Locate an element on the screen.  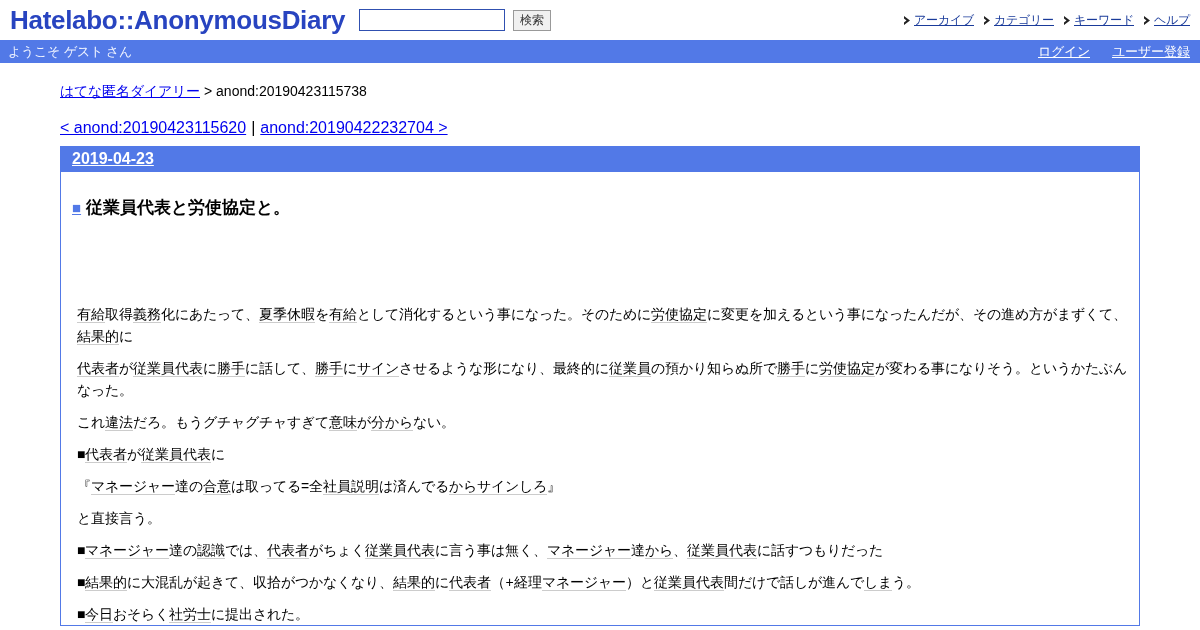
nav-link: アーカイブ is located at coordinates (944, 20).